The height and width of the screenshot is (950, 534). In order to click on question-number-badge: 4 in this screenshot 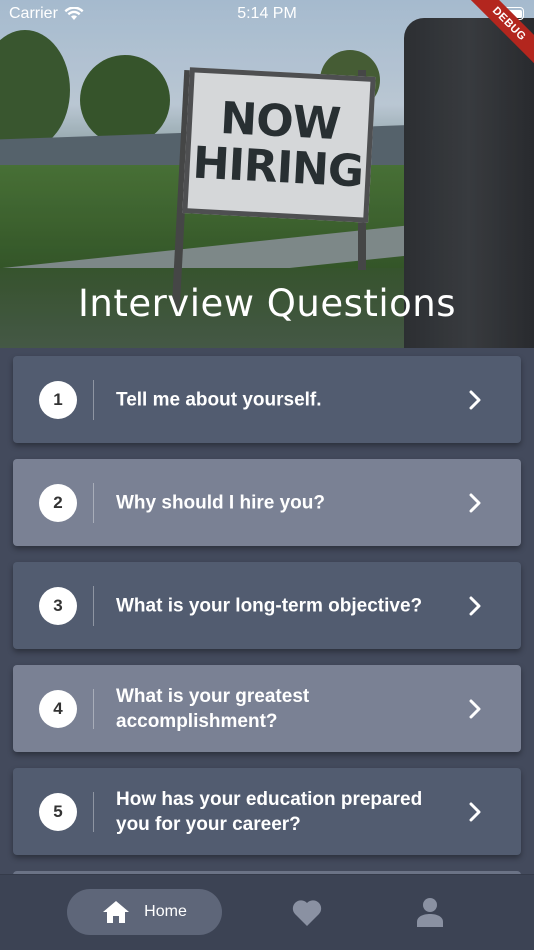, I will do `click(58, 708)`.